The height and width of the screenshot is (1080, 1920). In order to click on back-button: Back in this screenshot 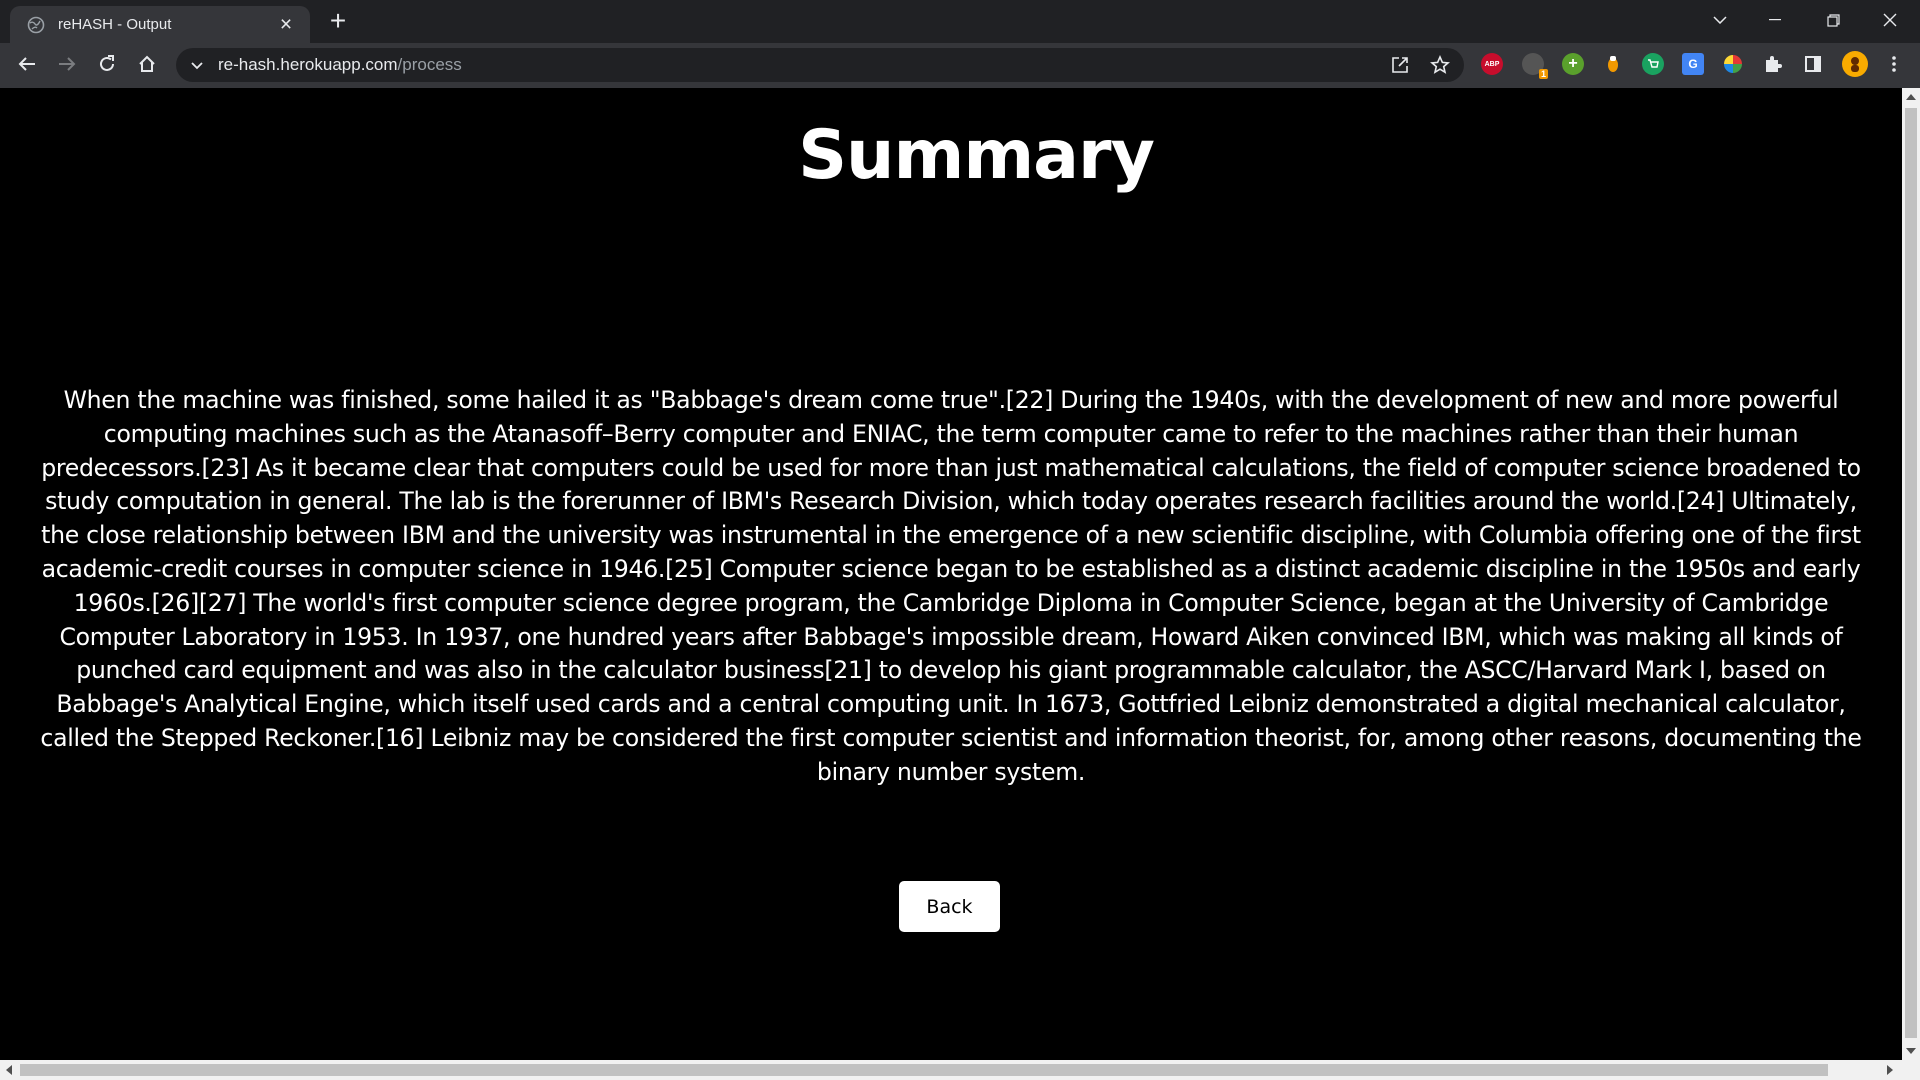, I will do `click(949, 906)`.